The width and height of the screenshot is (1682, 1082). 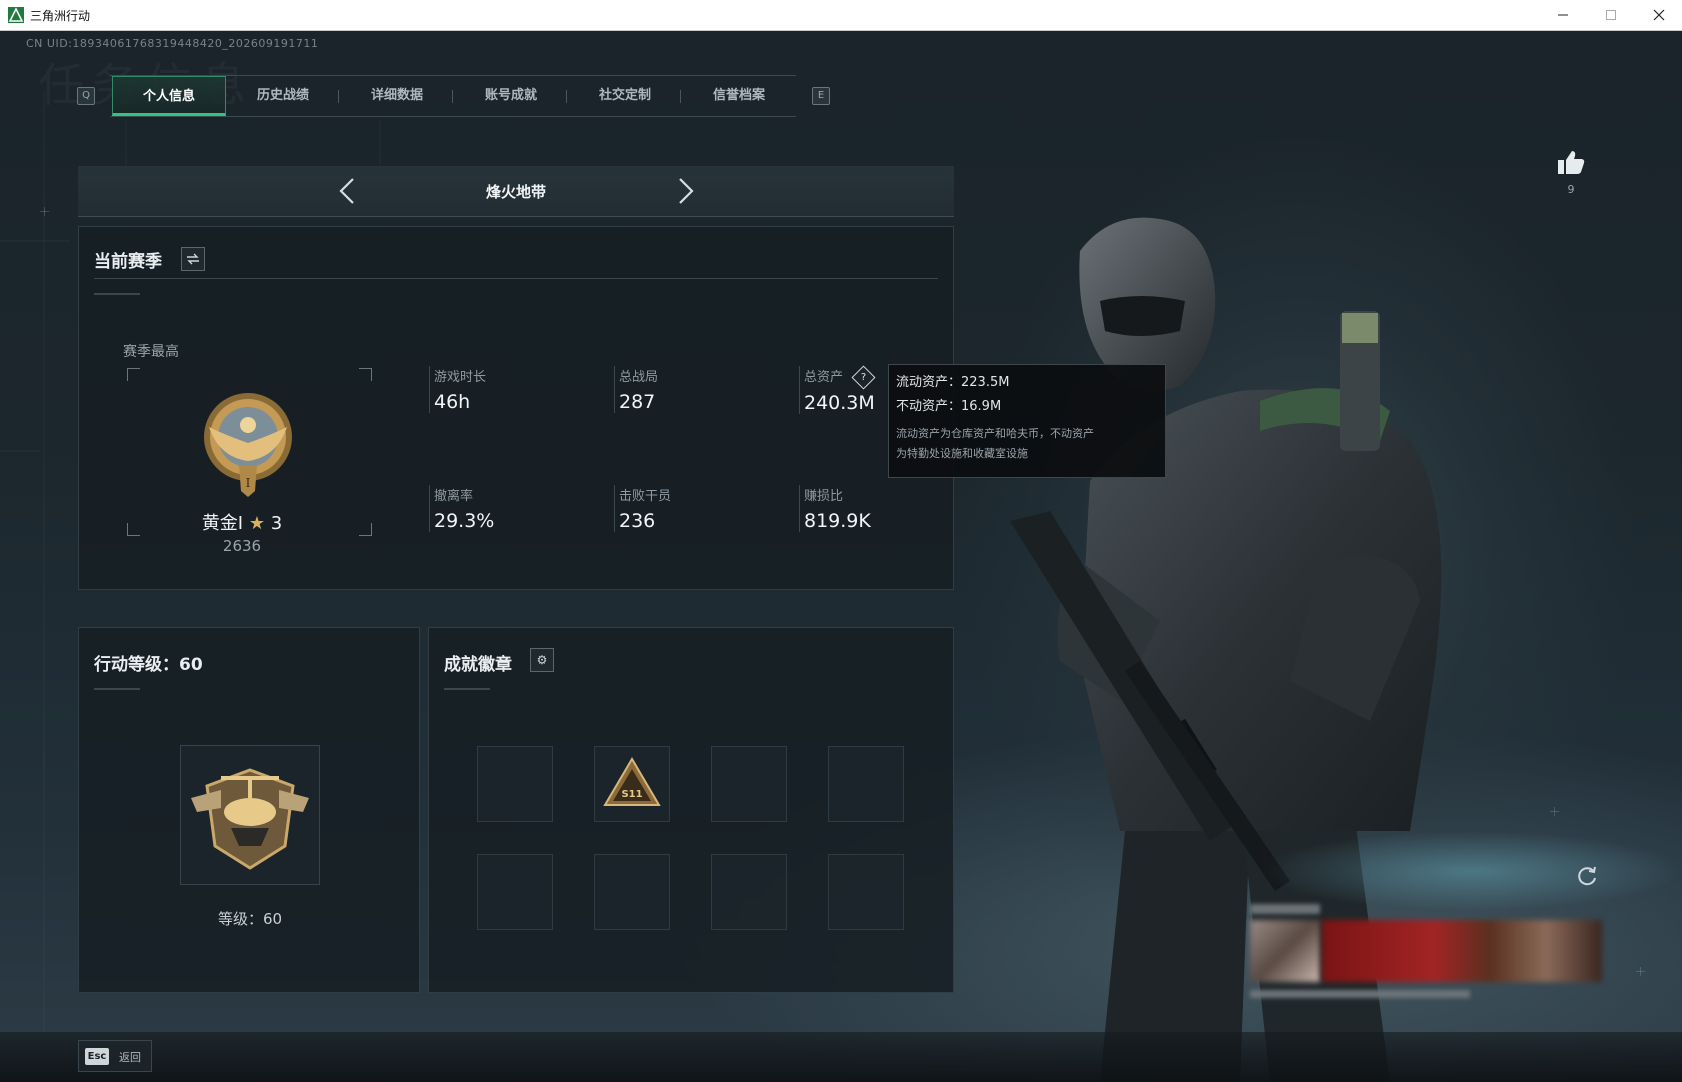 I want to click on rank-points: 2636, so click(x=242, y=546).